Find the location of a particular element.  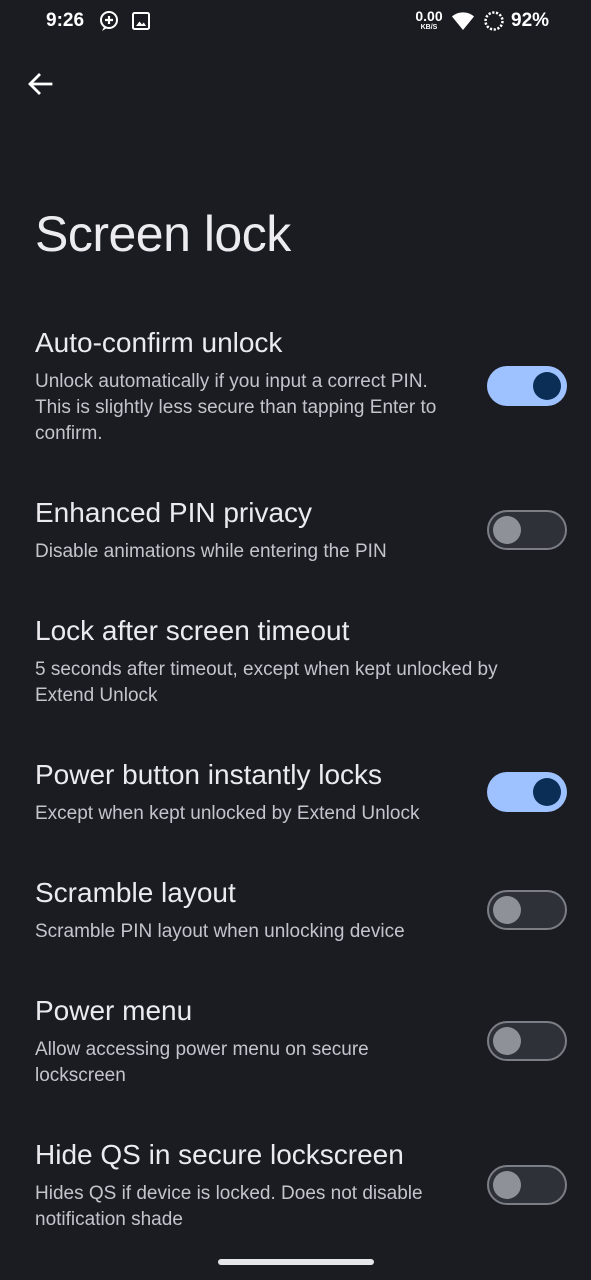

setting-title: Power button instantly locks is located at coordinates (209, 774).